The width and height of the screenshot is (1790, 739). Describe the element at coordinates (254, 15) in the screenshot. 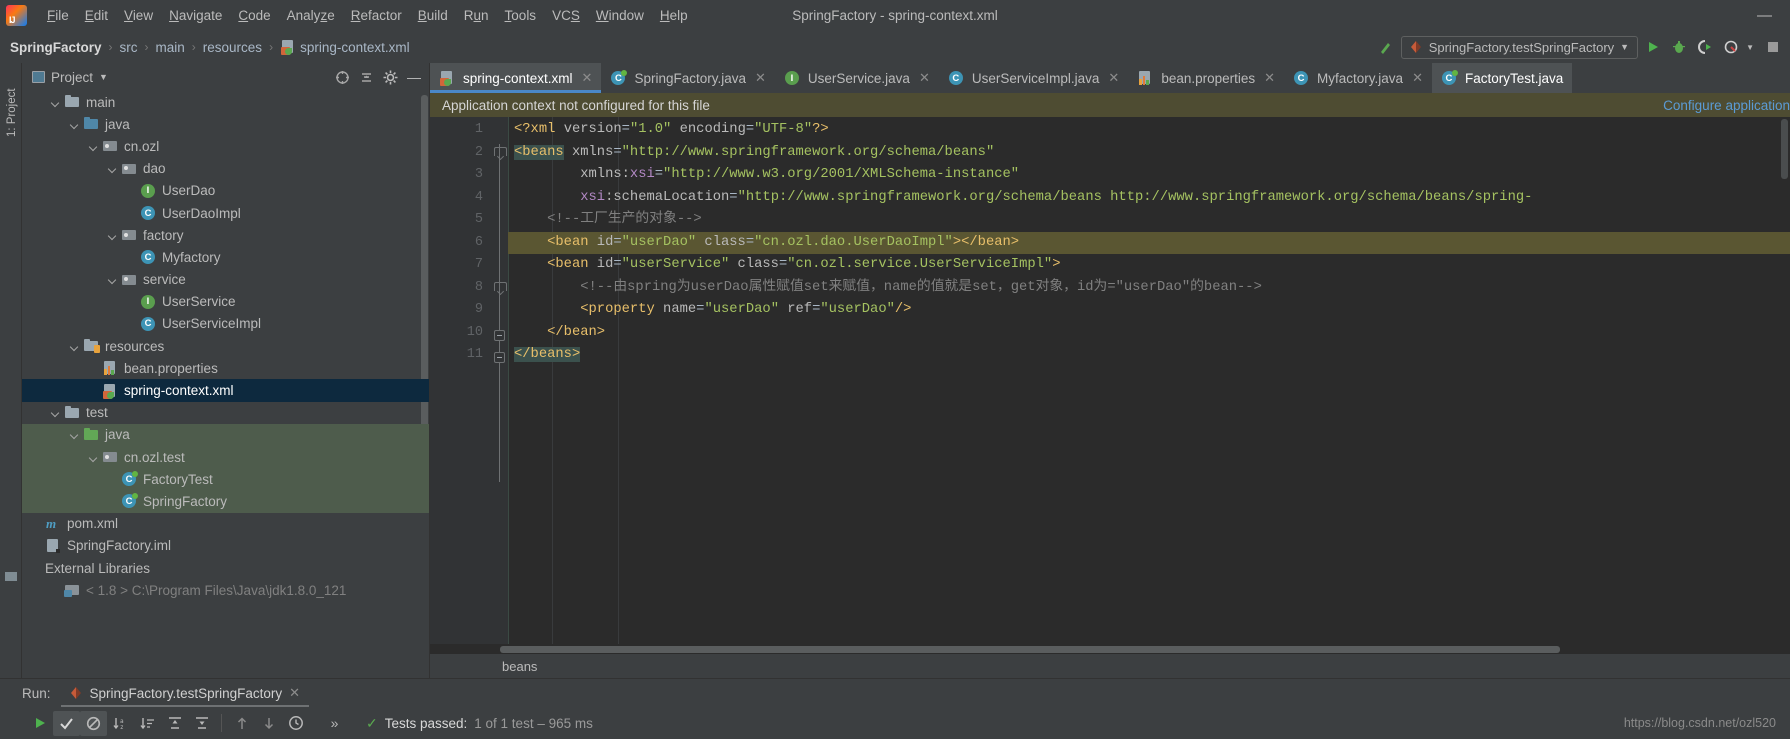

I see `menu-item-code: Code` at that location.